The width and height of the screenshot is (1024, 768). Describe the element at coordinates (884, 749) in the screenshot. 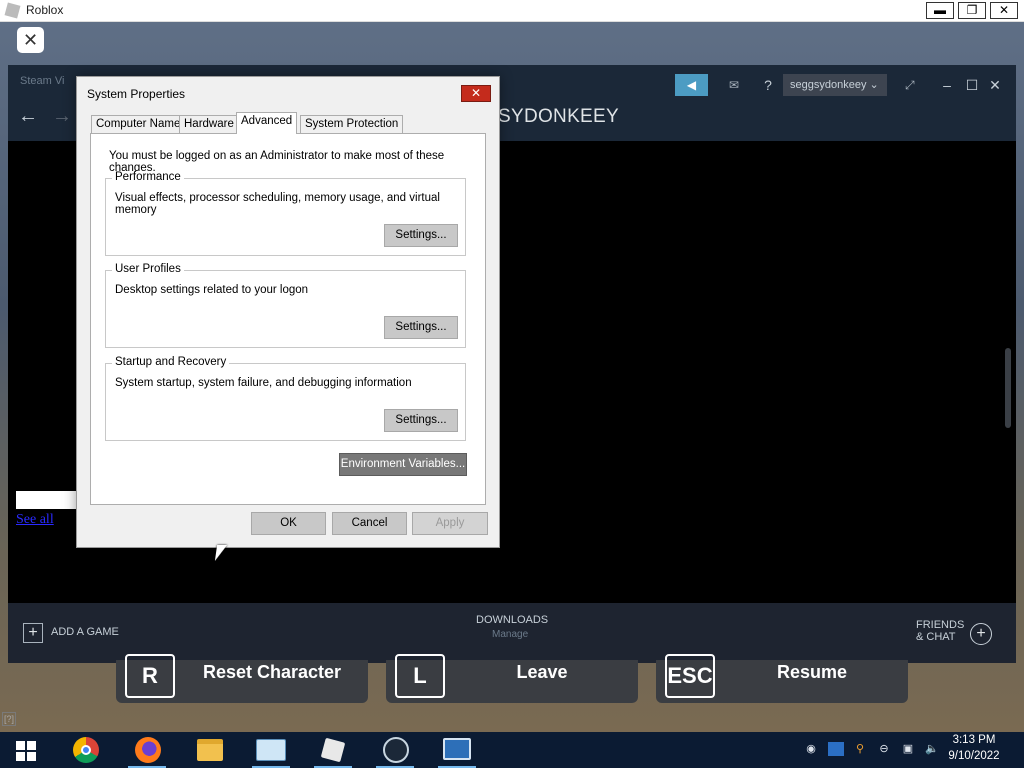

I see `tray-status-icon: ⊖` at that location.